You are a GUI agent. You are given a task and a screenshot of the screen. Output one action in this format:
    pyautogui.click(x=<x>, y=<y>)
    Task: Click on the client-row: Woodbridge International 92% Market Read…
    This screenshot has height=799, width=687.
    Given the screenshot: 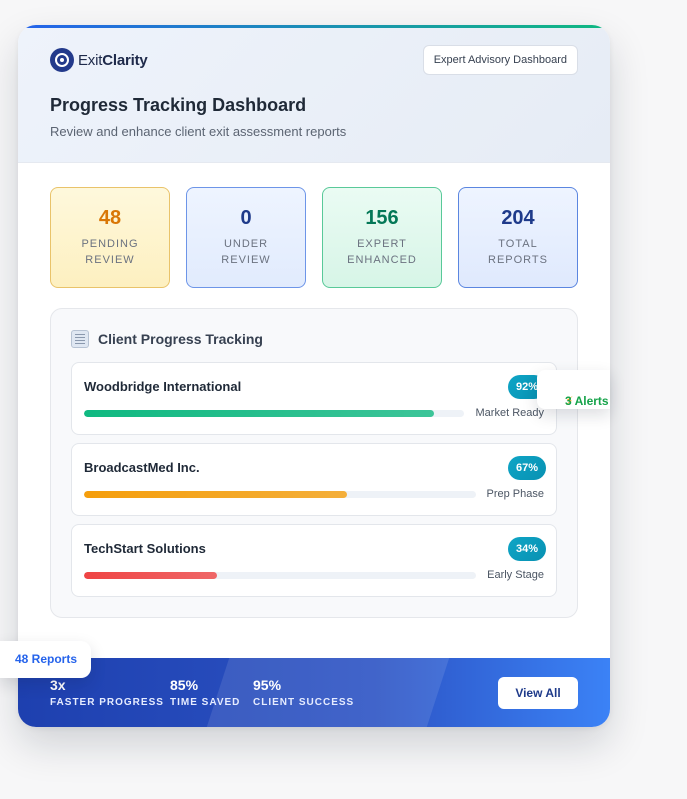 What is the action you would take?
    pyautogui.click(x=314, y=398)
    